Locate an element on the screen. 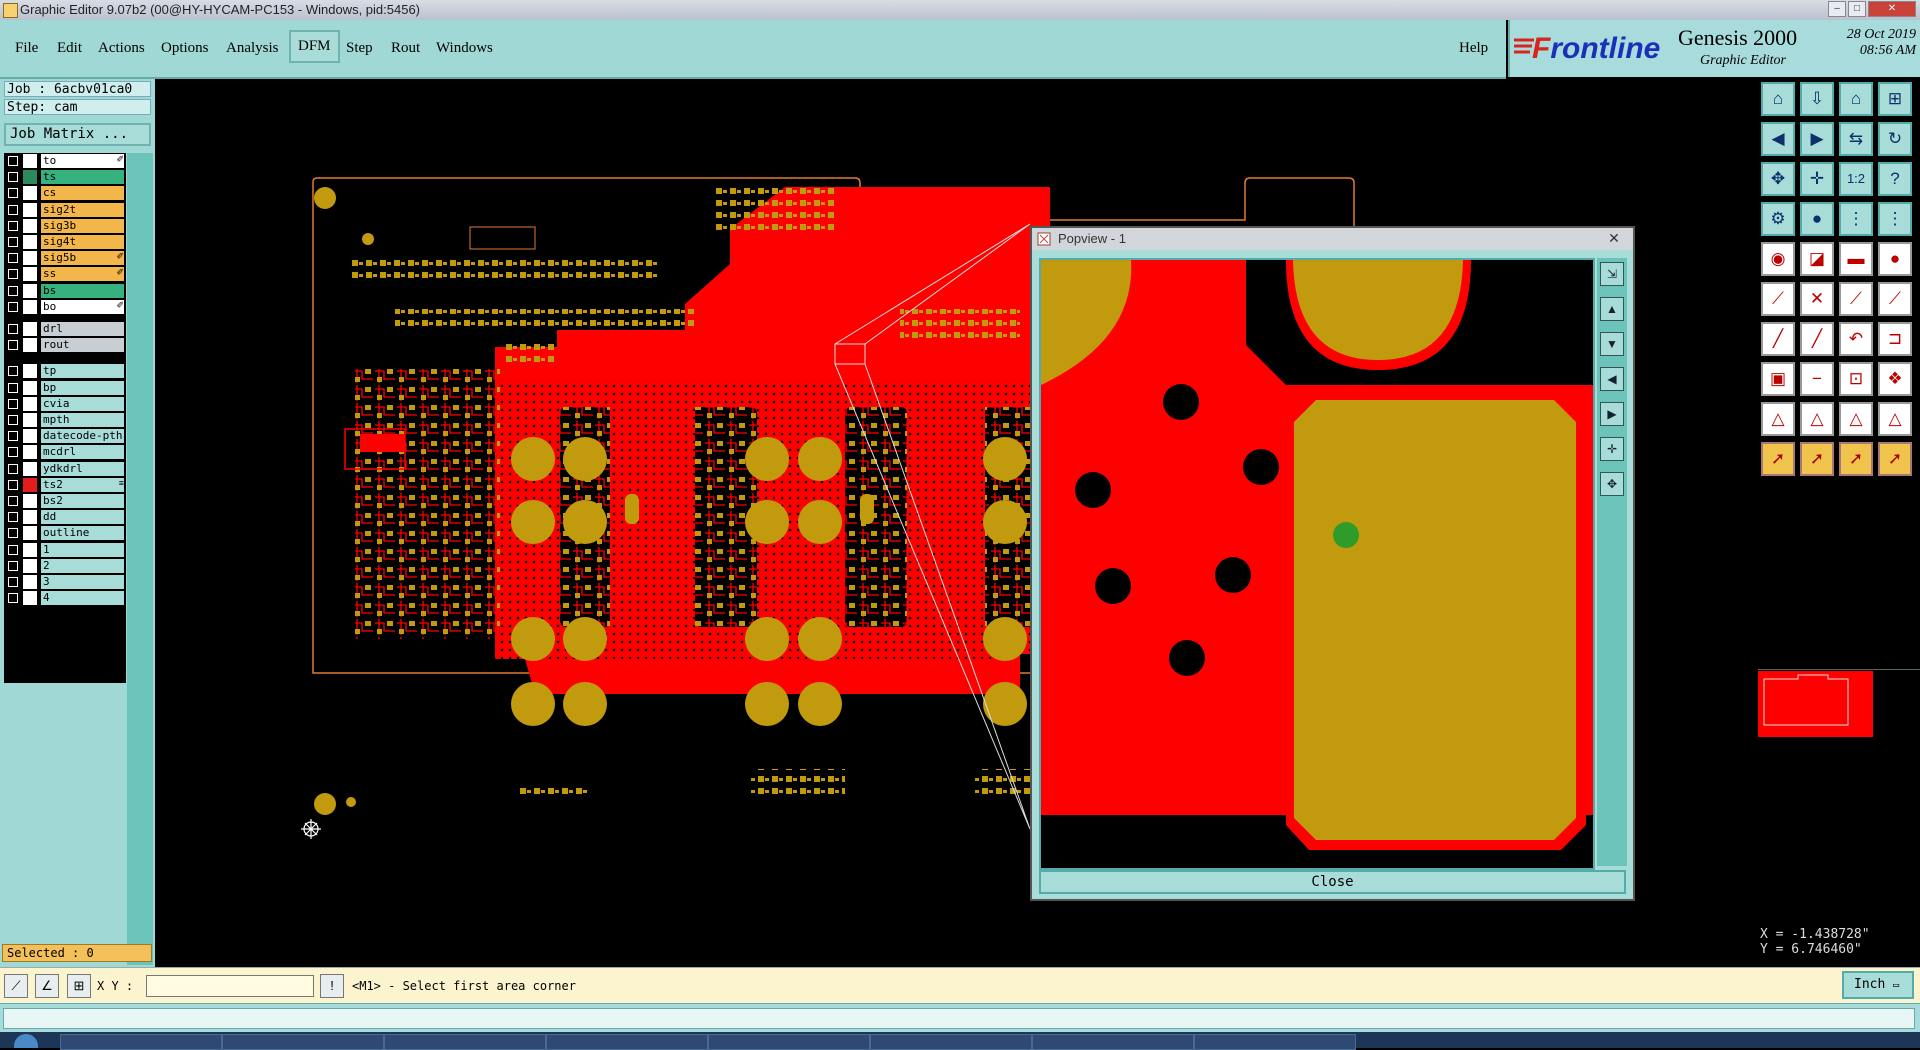 The width and height of the screenshot is (1920, 1050). route-icon: ⊐ is located at coordinates (1895, 339).